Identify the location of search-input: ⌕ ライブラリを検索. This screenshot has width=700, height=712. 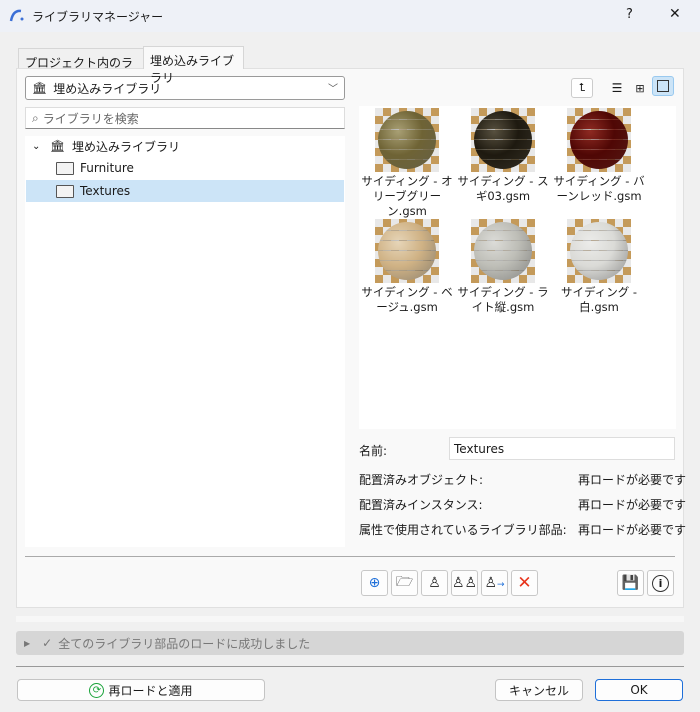
(185, 118).